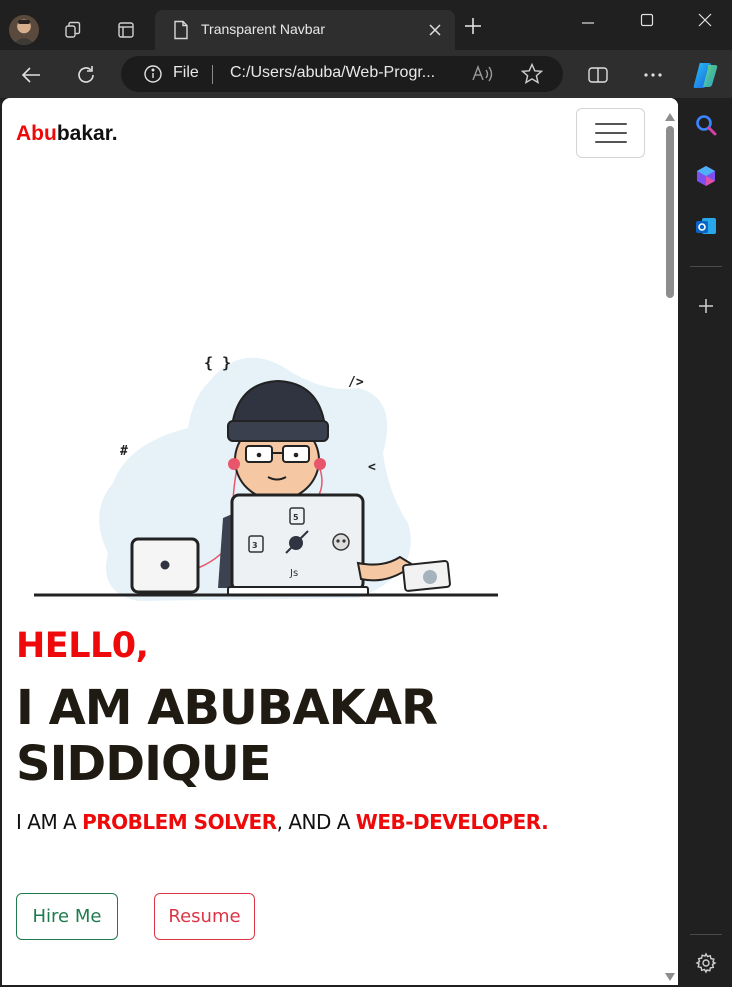 The width and height of the screenshot is (732, 987). Describe the element at coordinates (705, 20) in the screenshot. I see `close-window-icon` at that location.